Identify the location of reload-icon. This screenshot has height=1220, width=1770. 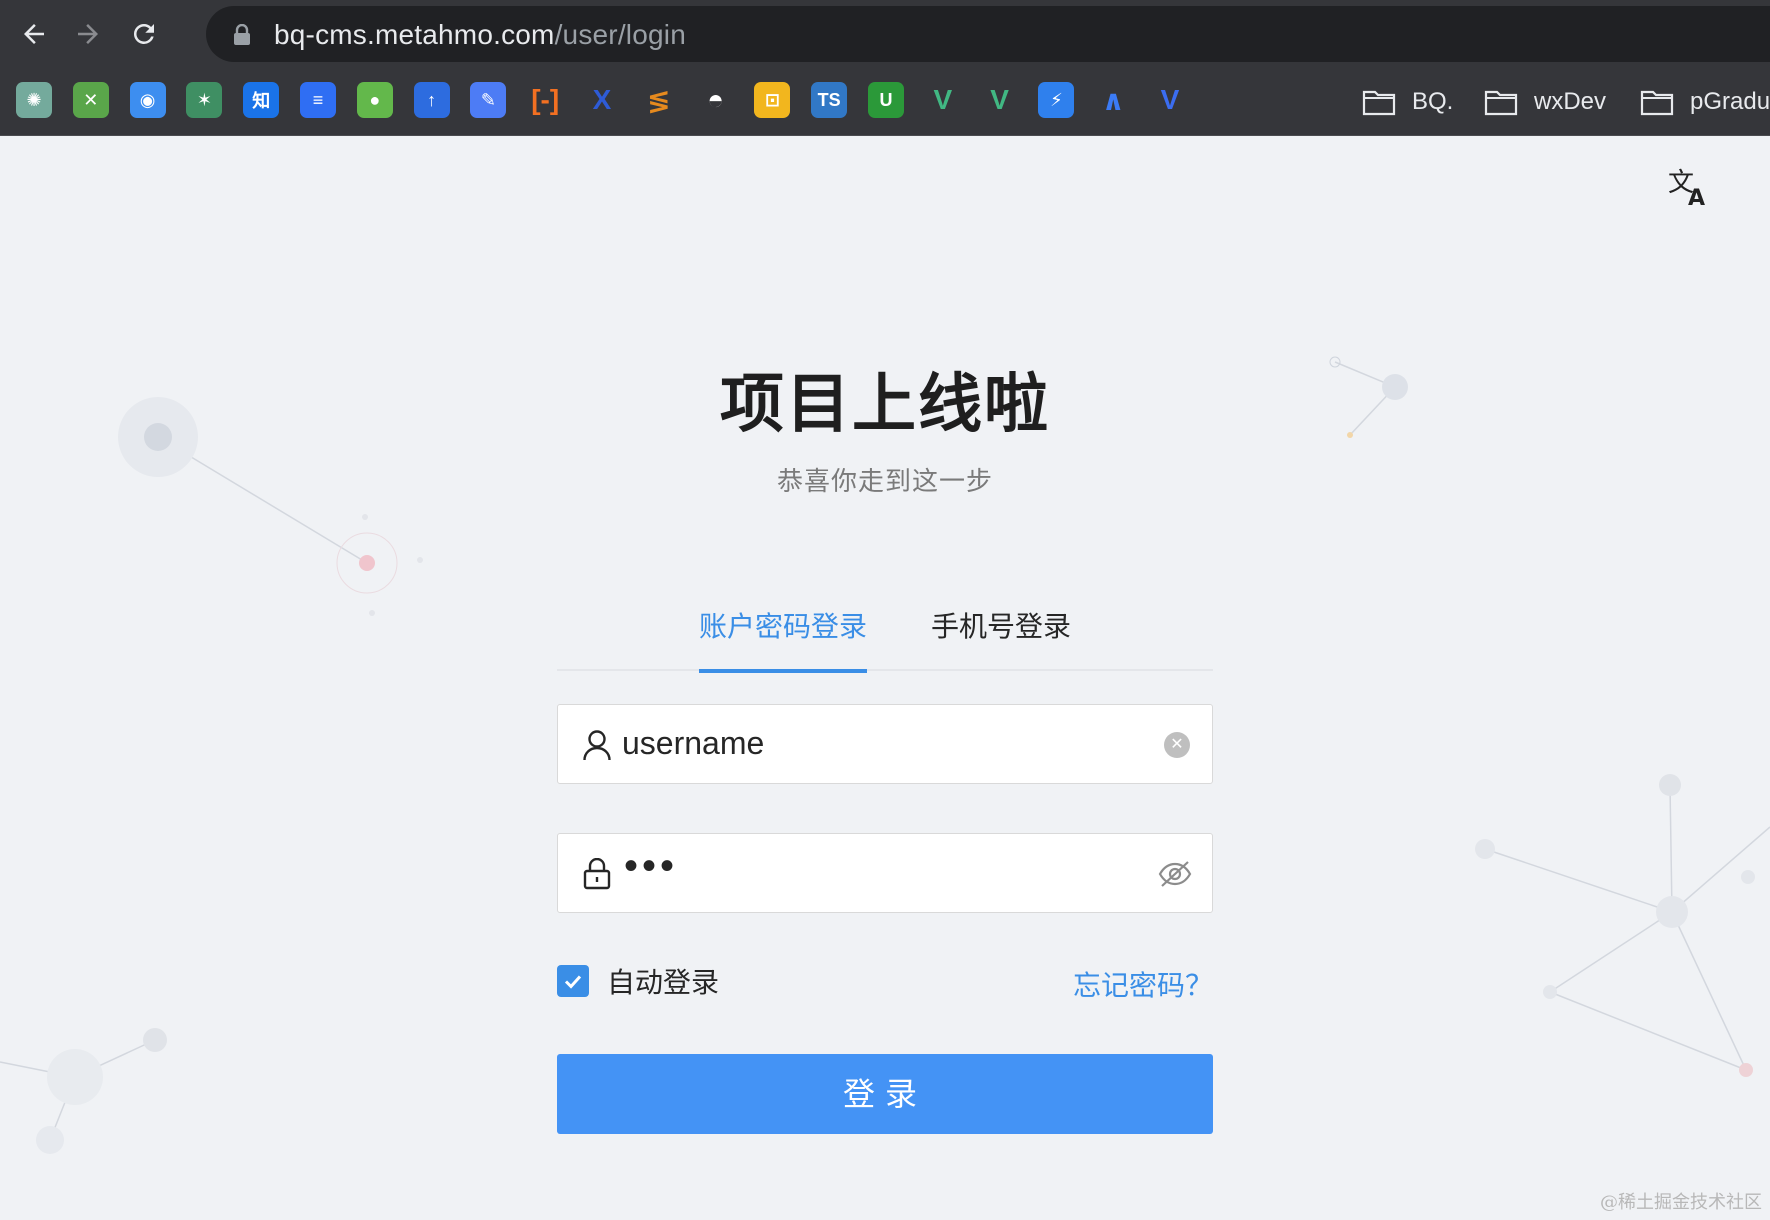
(143, 33).